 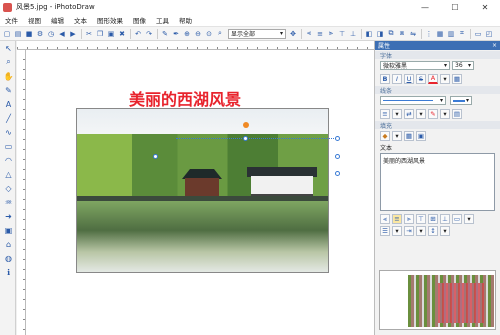 I want to click on move-icon: ✥, so click(x=293, y=34).